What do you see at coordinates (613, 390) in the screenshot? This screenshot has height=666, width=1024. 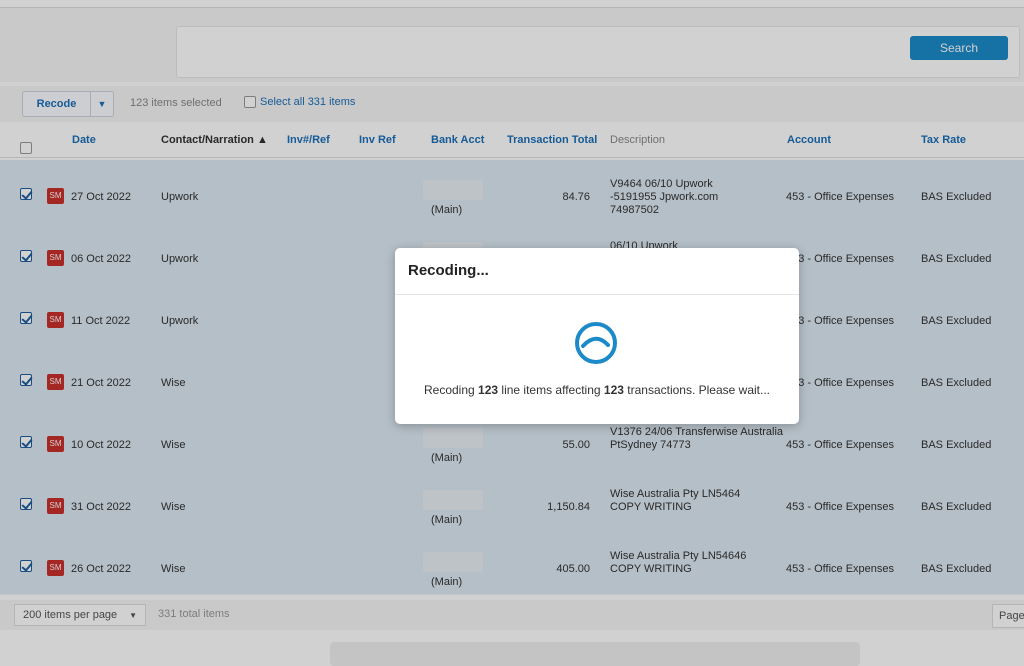 I see `transactions-count: 123` at bounding box center [613, 390].